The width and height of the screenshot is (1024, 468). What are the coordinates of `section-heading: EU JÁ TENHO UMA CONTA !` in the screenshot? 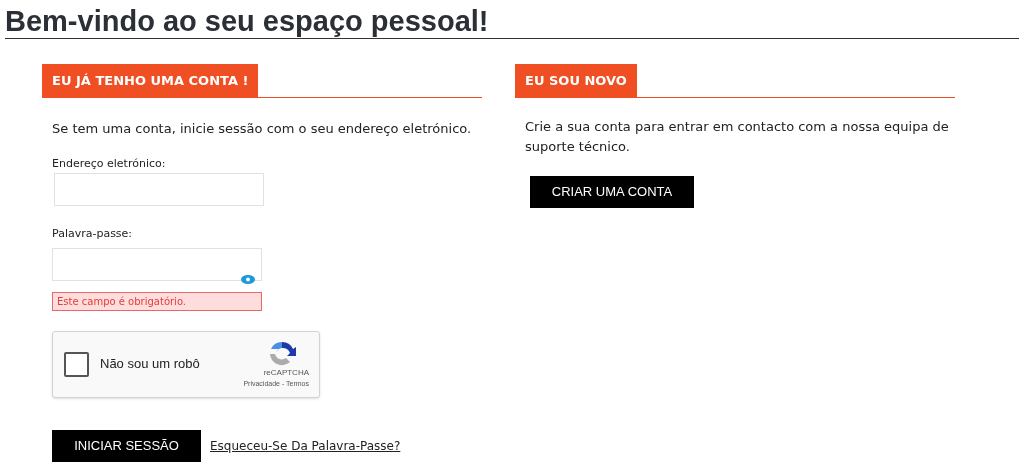 It's located at (150, 80).